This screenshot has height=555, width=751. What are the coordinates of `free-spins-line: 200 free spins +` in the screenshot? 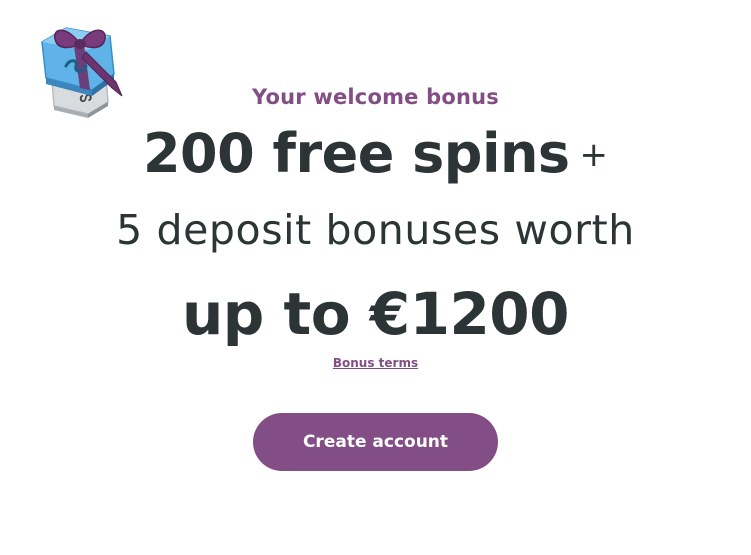 It's located at (375, 153).